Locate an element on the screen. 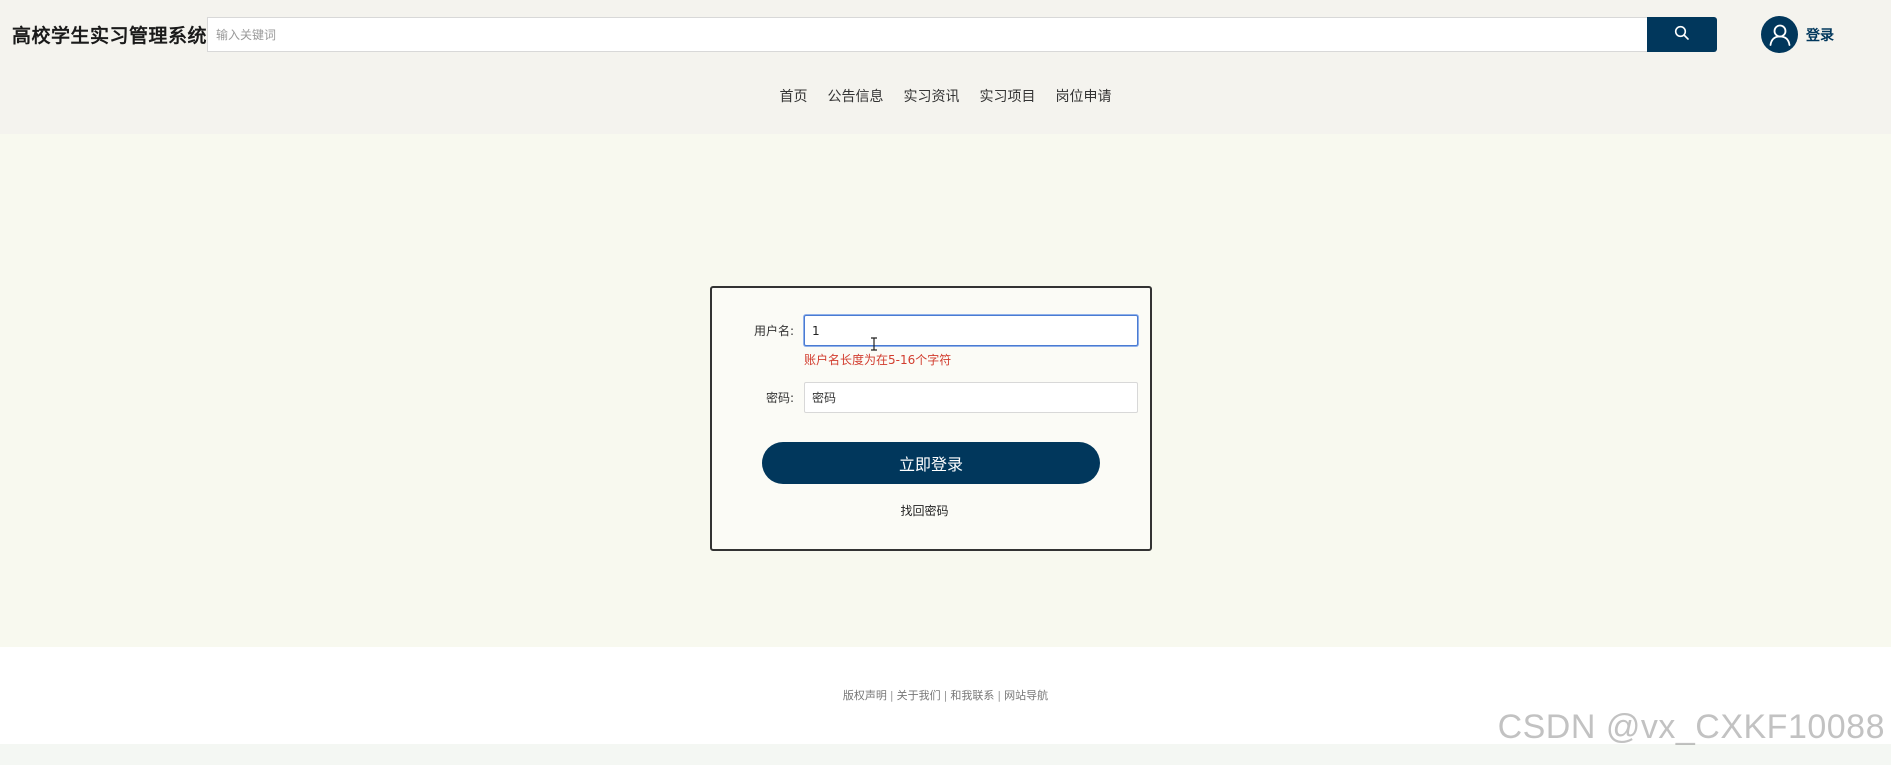 The width and height of the screenshot is (1891, 765). search-button is located at coordinates (1682, 34).